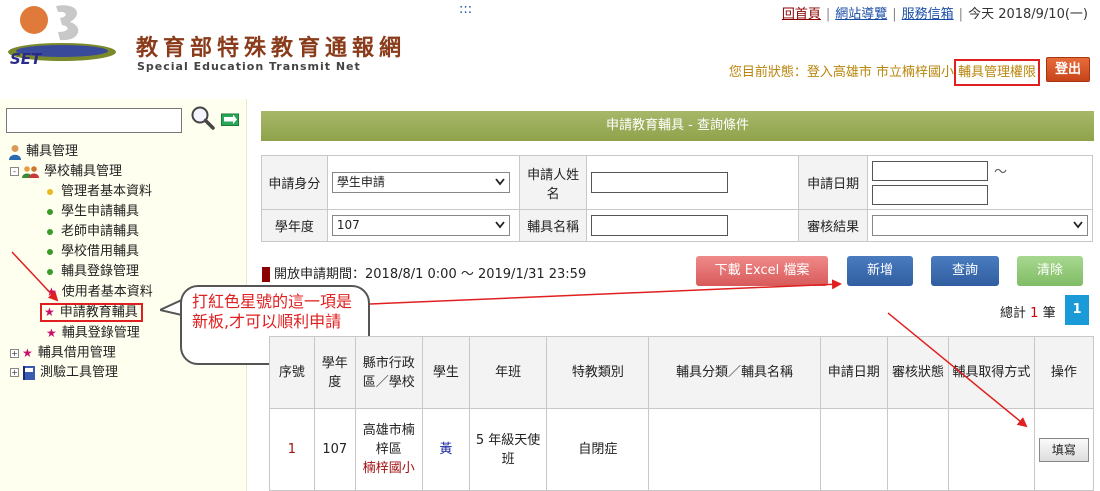  I want to click on col-seq: 序號, so click(292, 372).